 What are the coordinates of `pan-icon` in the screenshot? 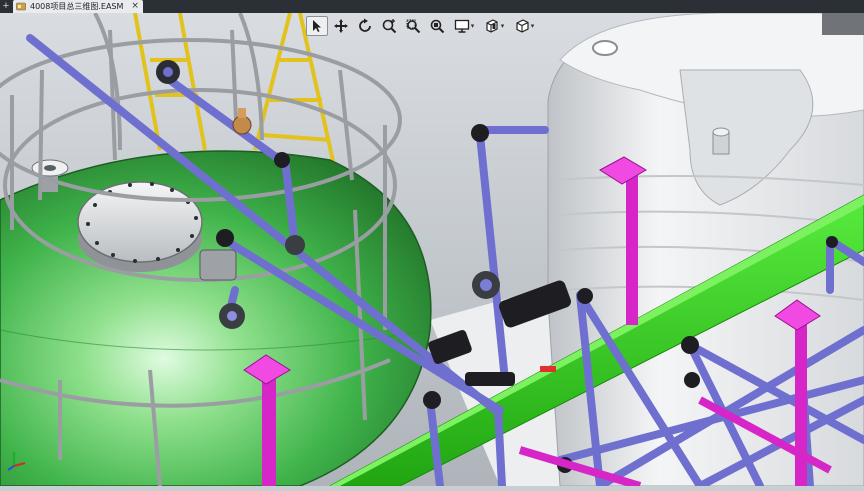 It's located at (341, 26).